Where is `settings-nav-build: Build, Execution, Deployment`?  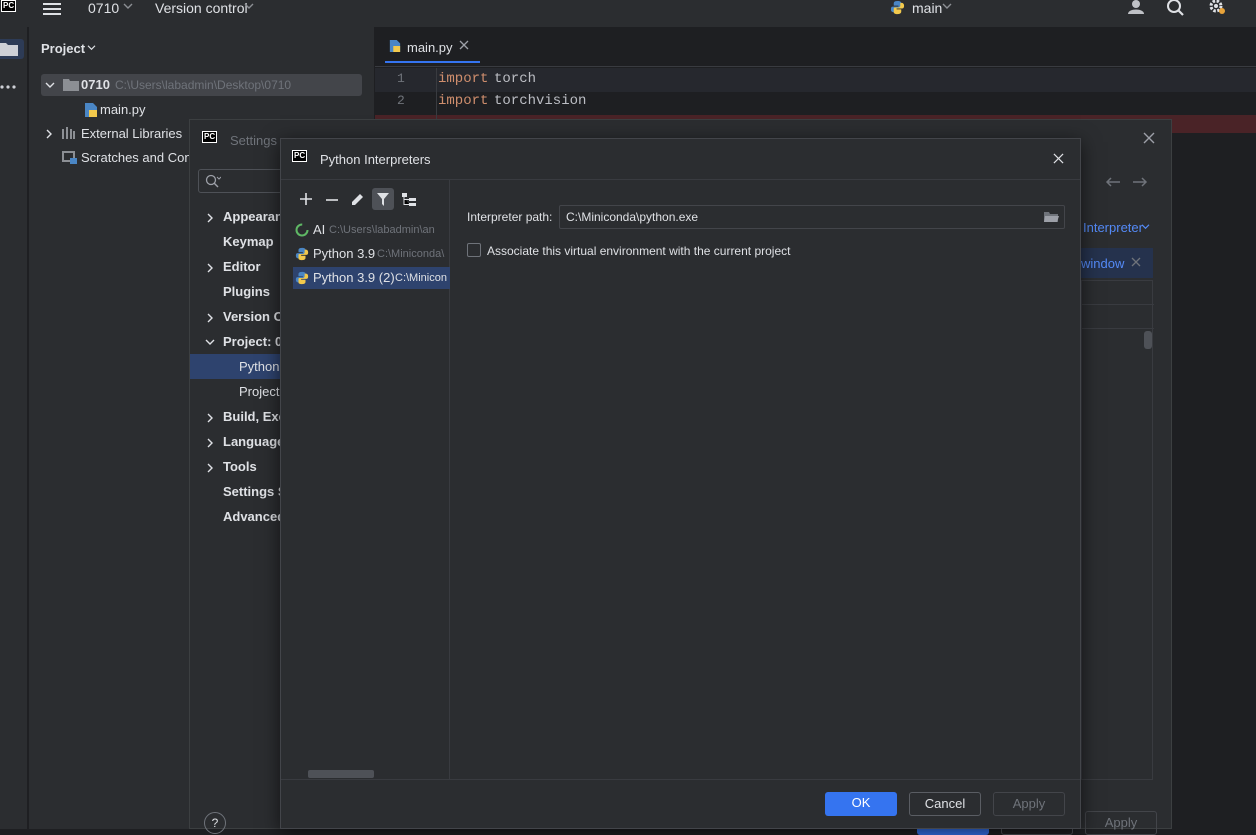
settings-nav-build: Build, Execution, Deployment is located at coordinates (298, 416).